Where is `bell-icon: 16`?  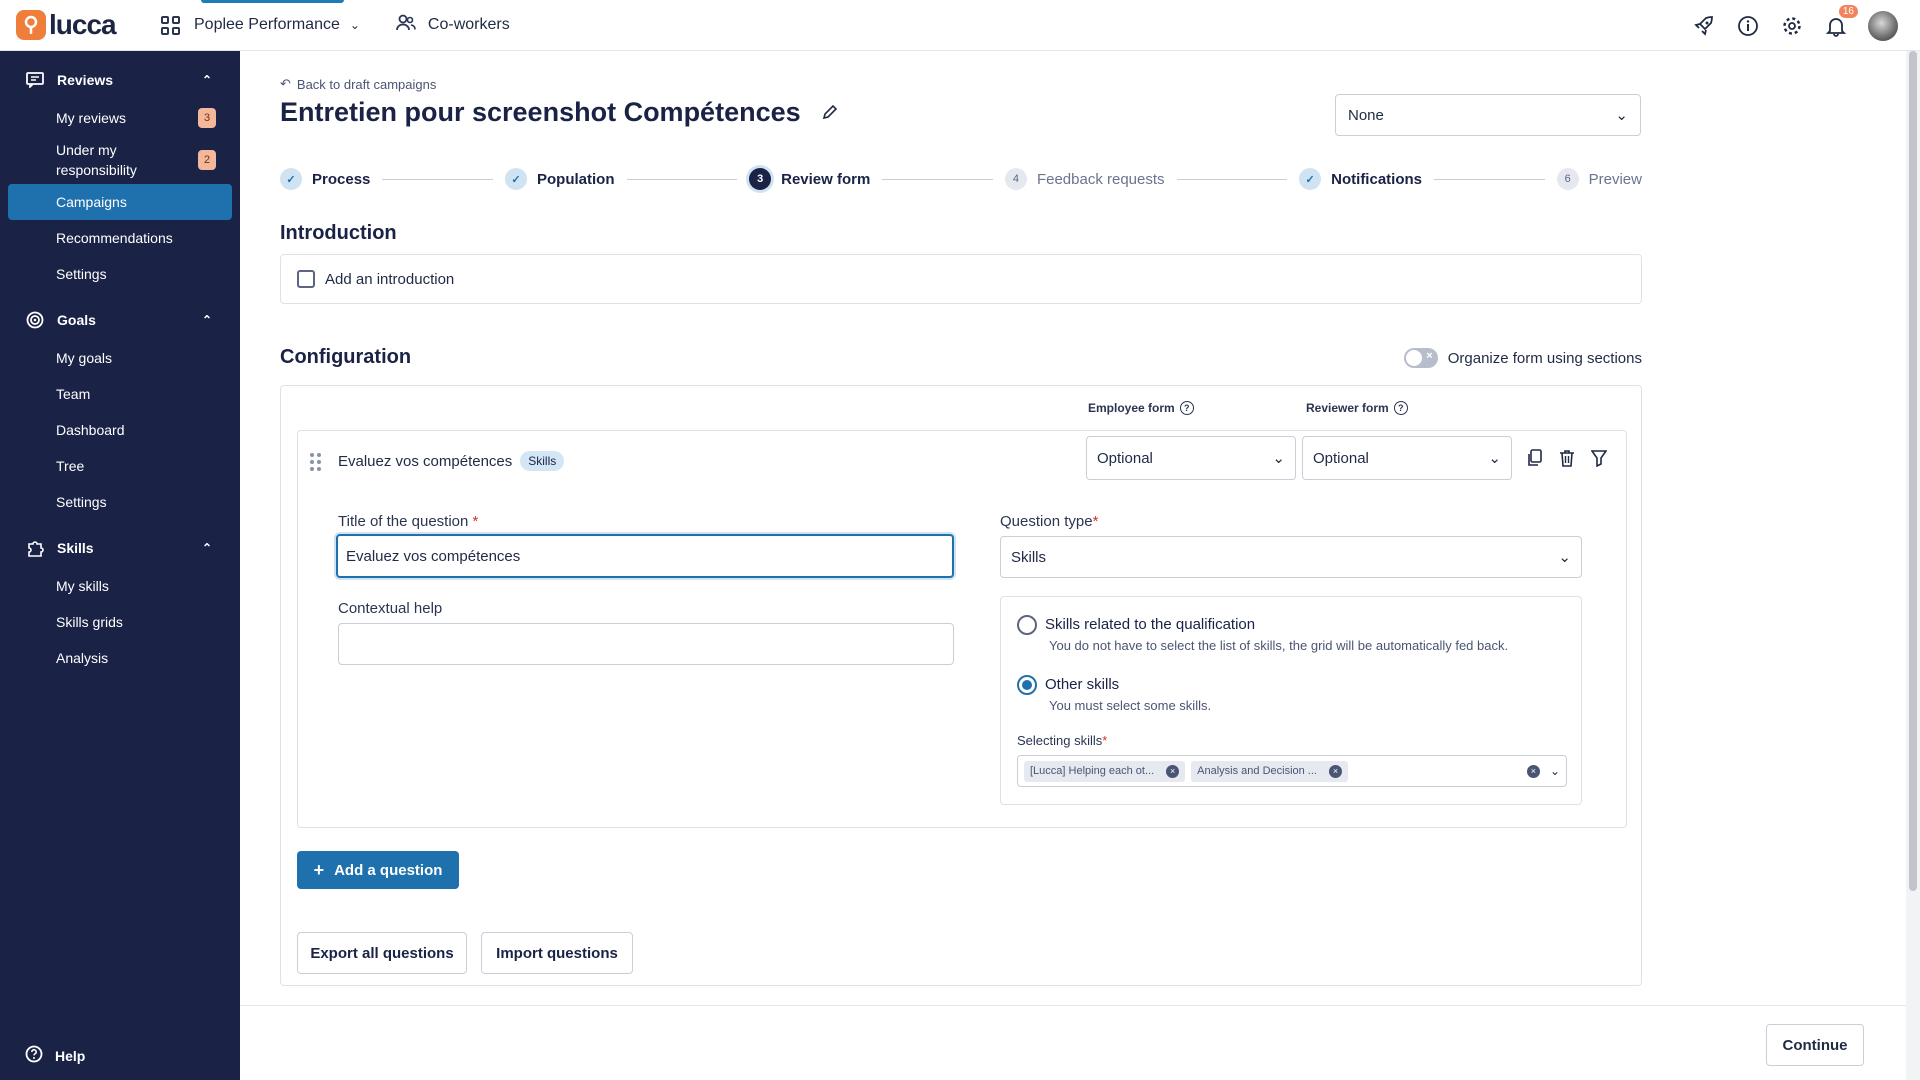
bell-icon: 16 is located at coordinates (1841, 21).